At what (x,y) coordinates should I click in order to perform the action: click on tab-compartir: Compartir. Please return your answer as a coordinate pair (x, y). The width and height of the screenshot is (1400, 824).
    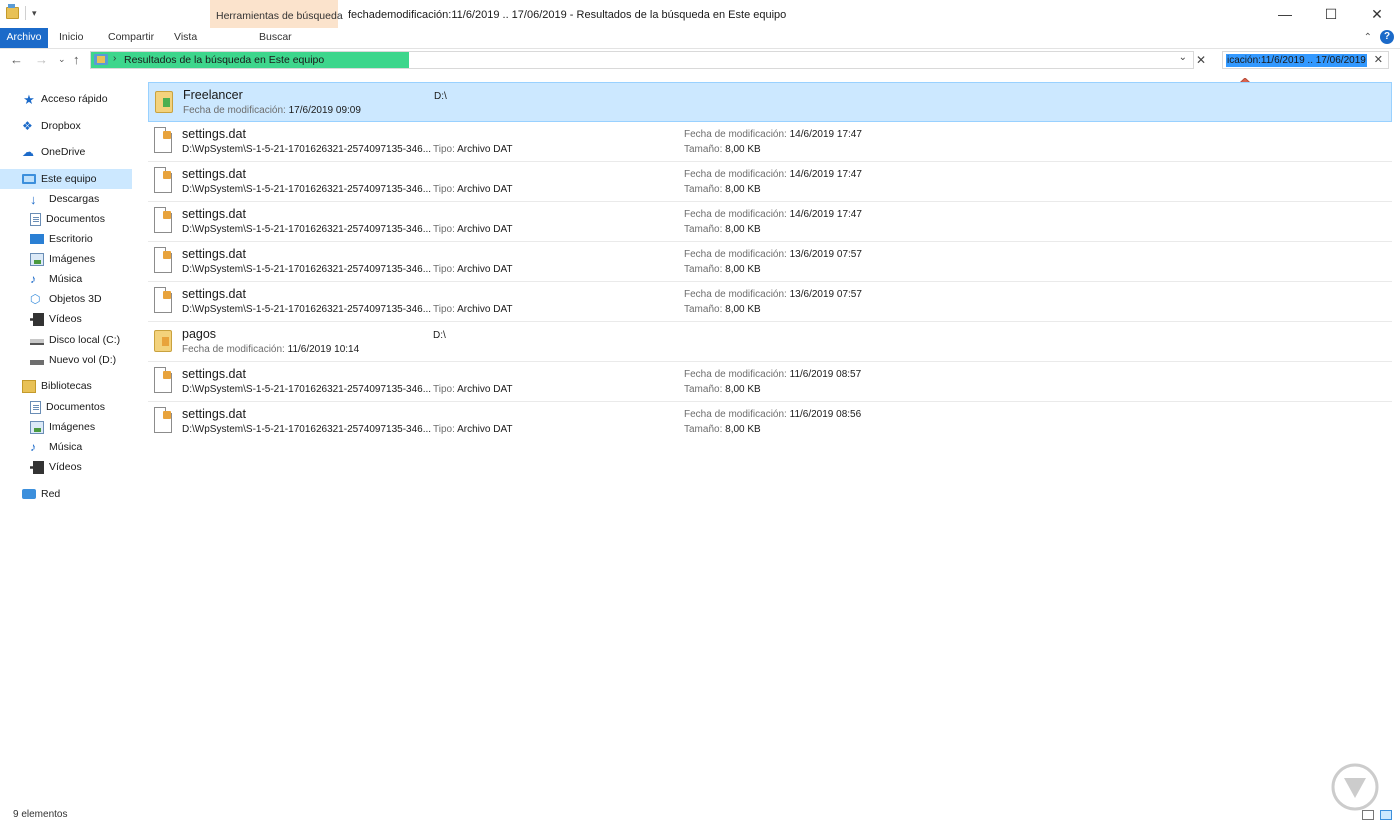
    Looking at the image, I should click on (131, 38).